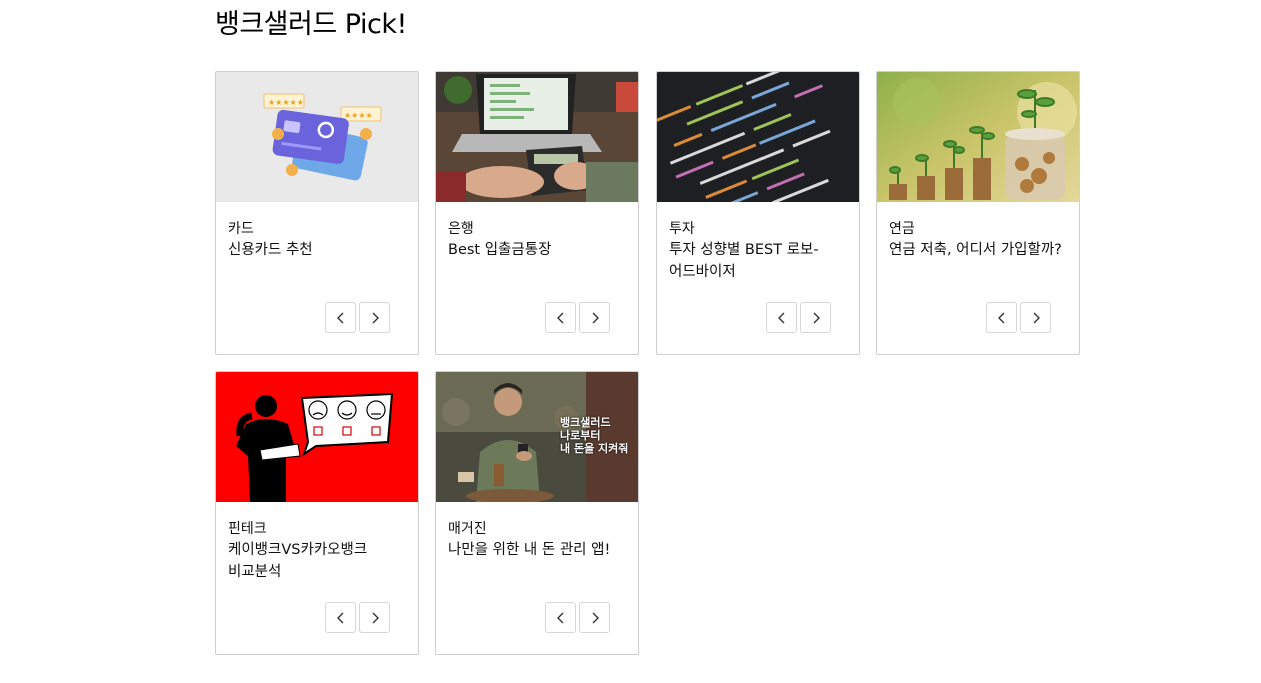  I want to click on card-category: 매거진, so click(467, 529).